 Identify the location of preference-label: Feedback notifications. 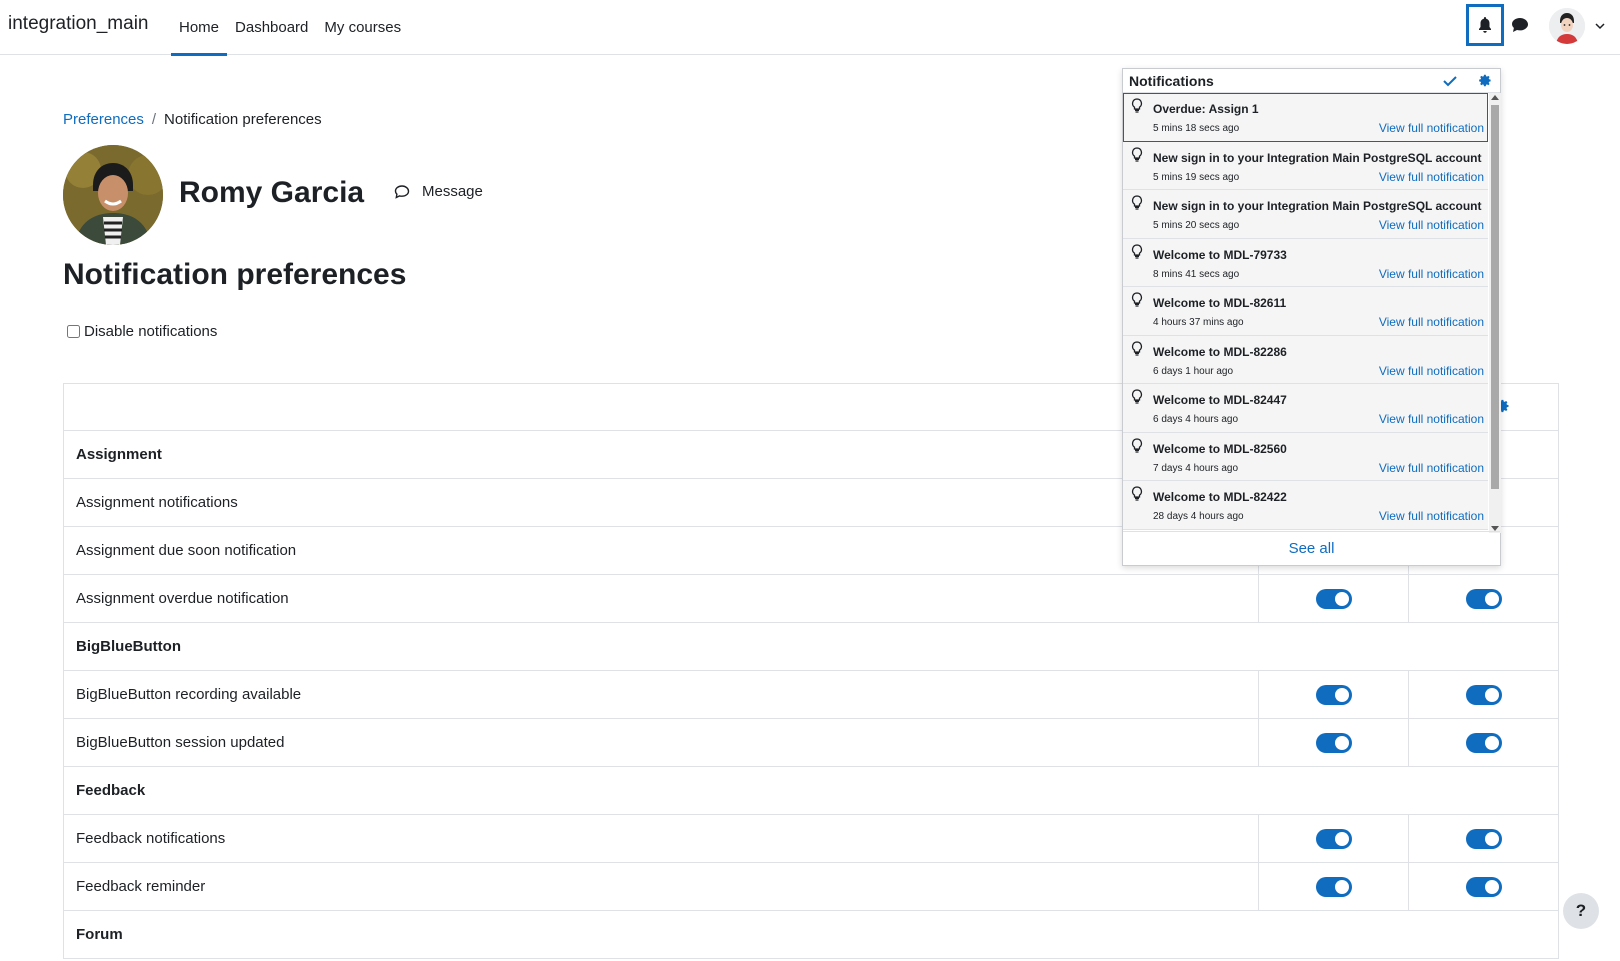
(661, 838).